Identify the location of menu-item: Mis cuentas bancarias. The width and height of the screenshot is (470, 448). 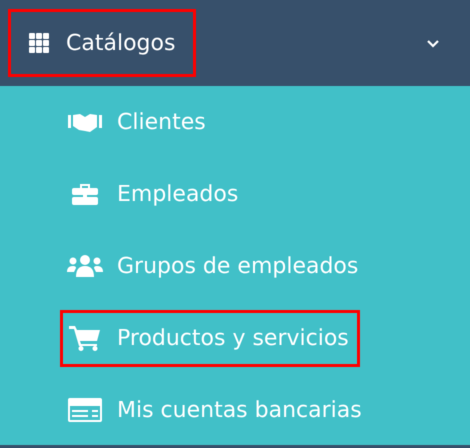
(216, 410).